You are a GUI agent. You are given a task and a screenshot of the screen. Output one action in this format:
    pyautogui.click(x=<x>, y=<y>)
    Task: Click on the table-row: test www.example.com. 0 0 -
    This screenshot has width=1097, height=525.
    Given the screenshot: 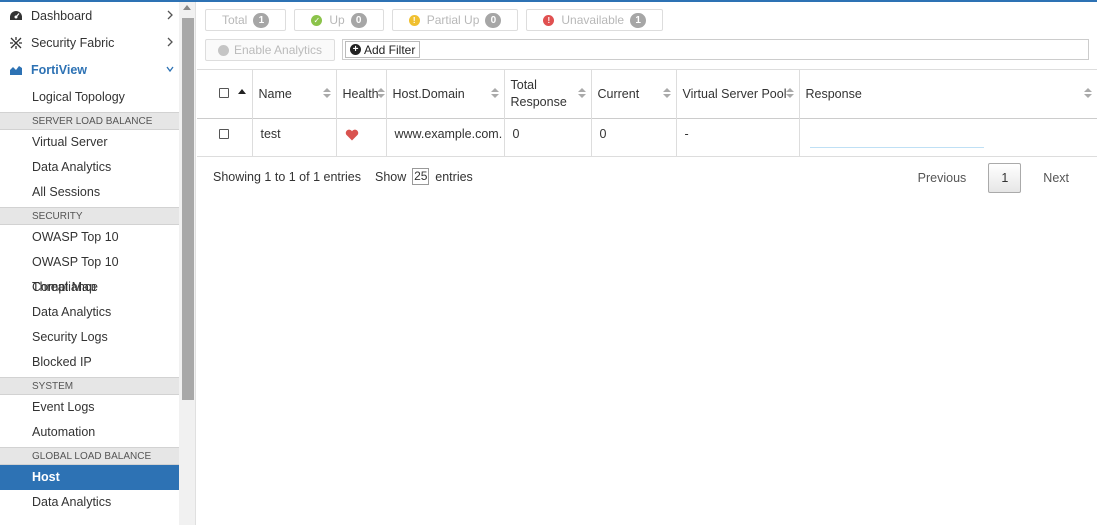 What is the action you would take?
    pyautogui.click(x=647, y=137)
    